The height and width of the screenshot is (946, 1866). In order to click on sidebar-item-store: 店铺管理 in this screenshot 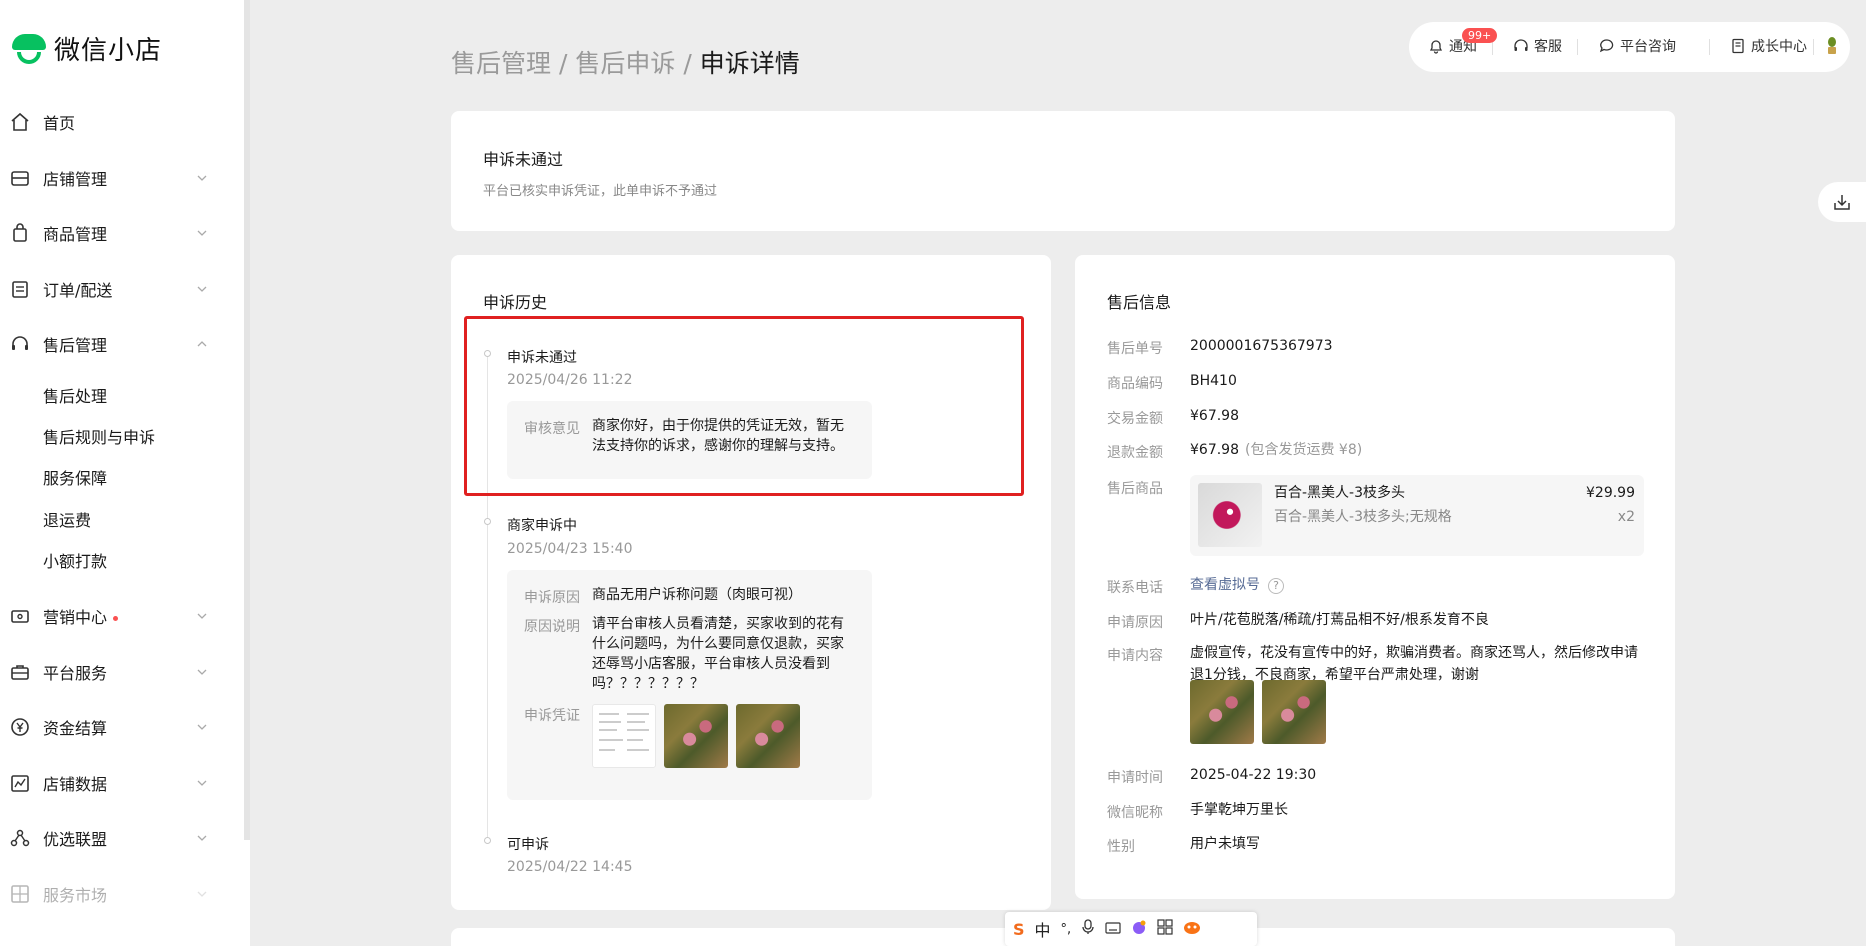, I will do `click(122, 178)`.